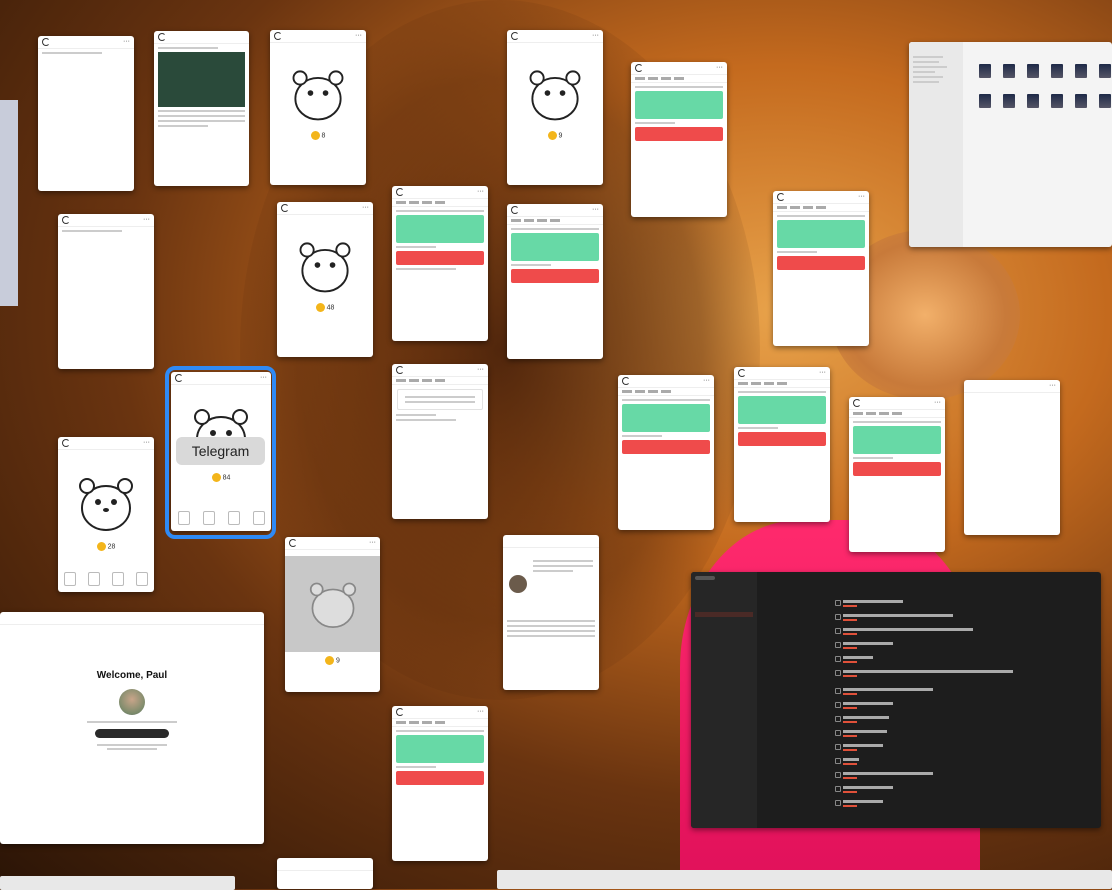 The image size is (1112, 890). What do you see at coordinates (821, 268) in the screenshot?
I see `window-tickets-8: ···` at bounding box center [821, 268].